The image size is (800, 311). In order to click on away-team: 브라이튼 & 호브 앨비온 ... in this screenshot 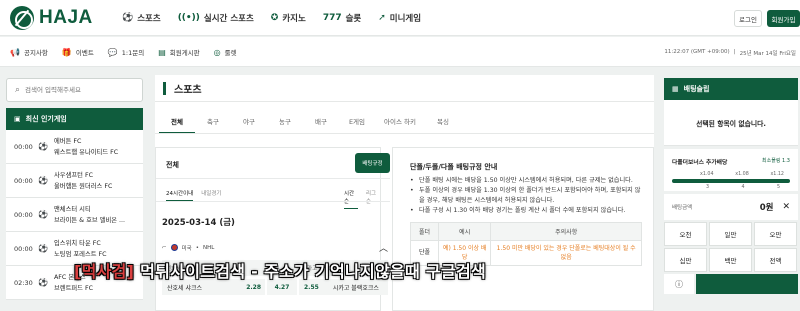, I will do `click(90, 220)`.